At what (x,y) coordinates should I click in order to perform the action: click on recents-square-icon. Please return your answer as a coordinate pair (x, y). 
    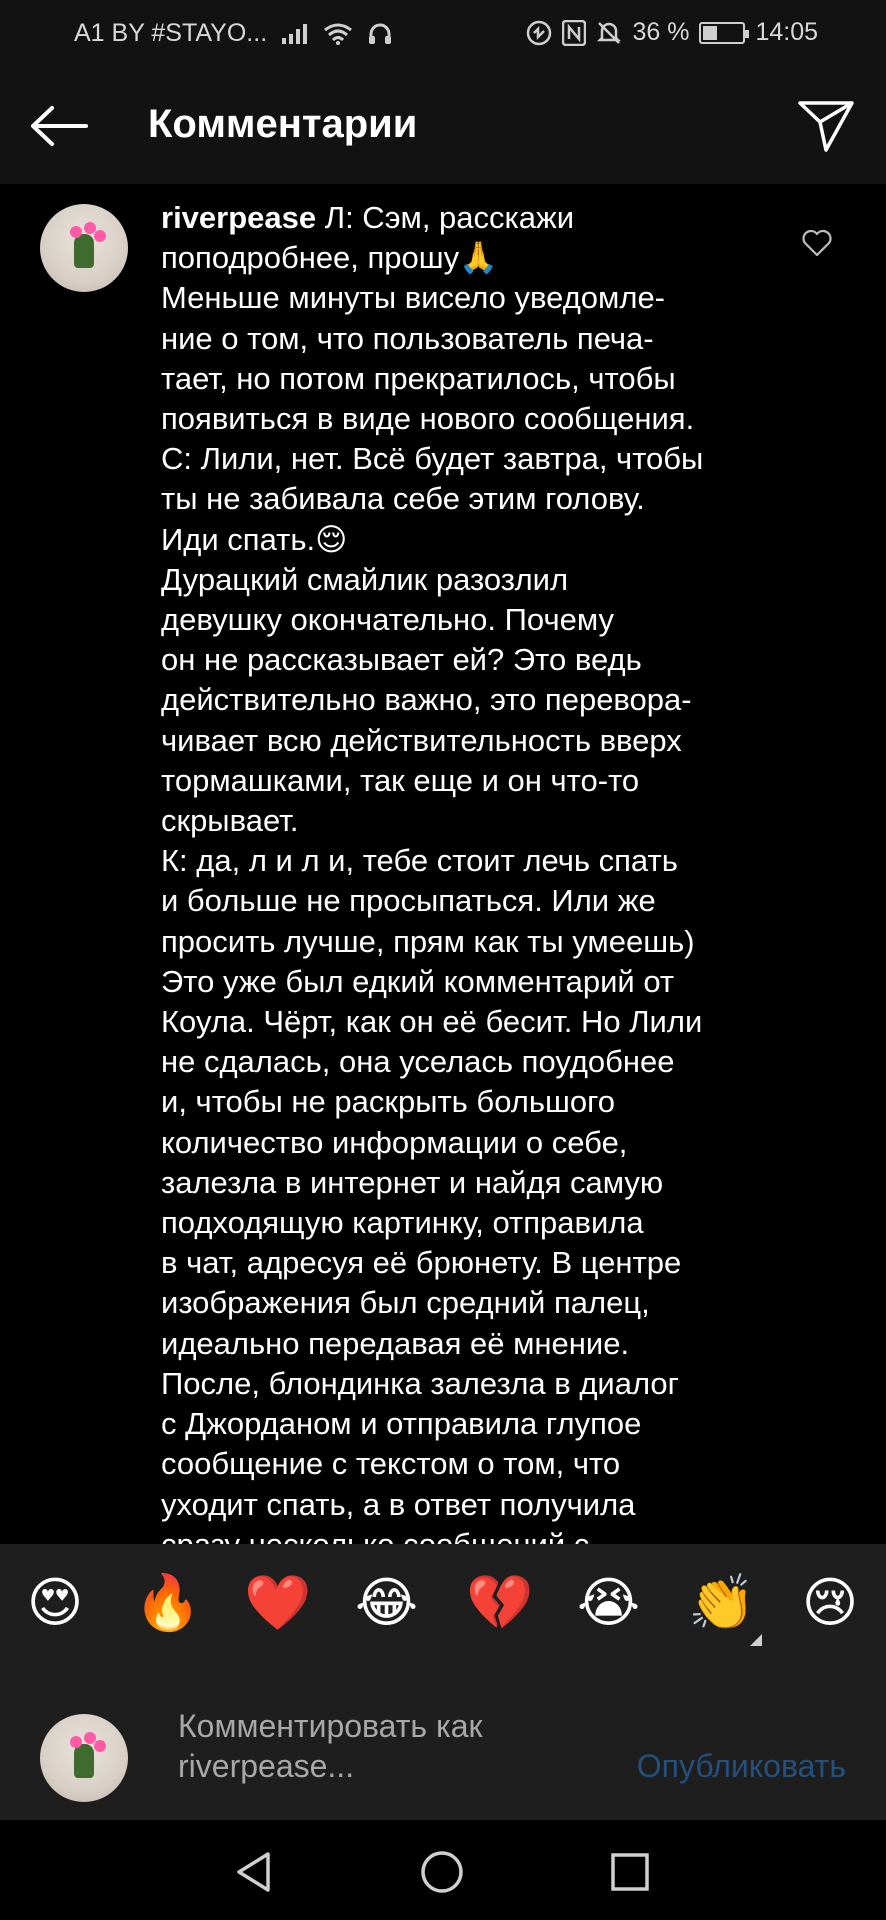
    Looking at the image, I should click on (630, 1872).